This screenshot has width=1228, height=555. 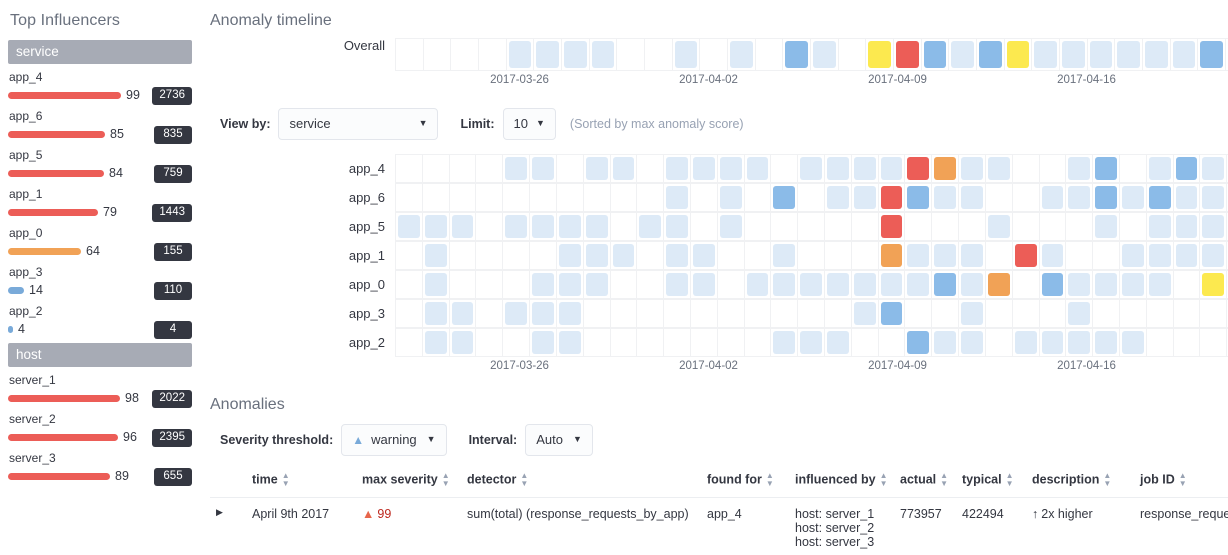 I want to click on influencer-item: app_064155, so click(x=100, y=242).